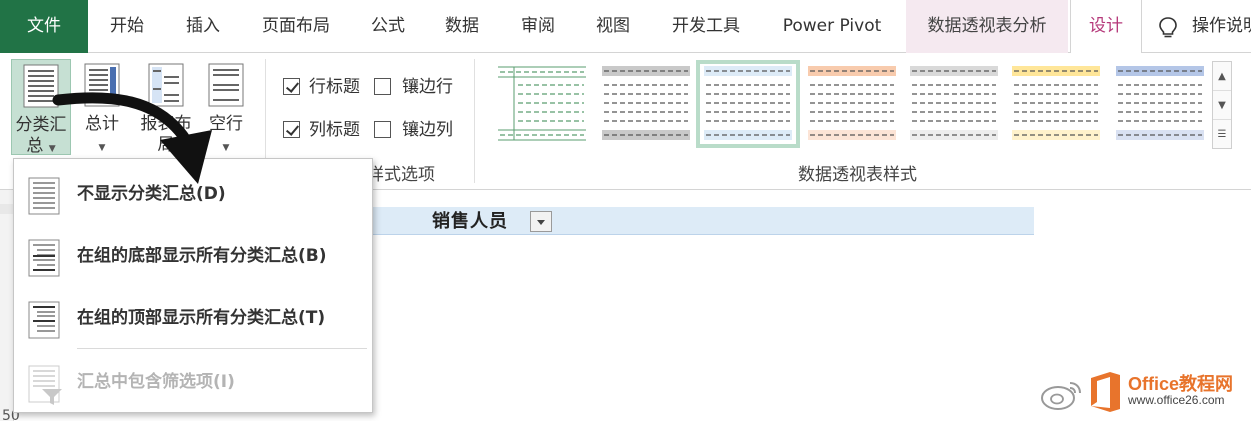  What do you see at coordinates (541, 221) in the screenshot?
I see `filter-dropdown-button` at bounding box center [541, 221].